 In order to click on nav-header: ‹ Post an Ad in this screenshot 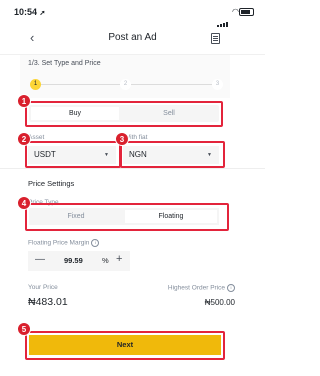, I will do `click(132, 38)`.